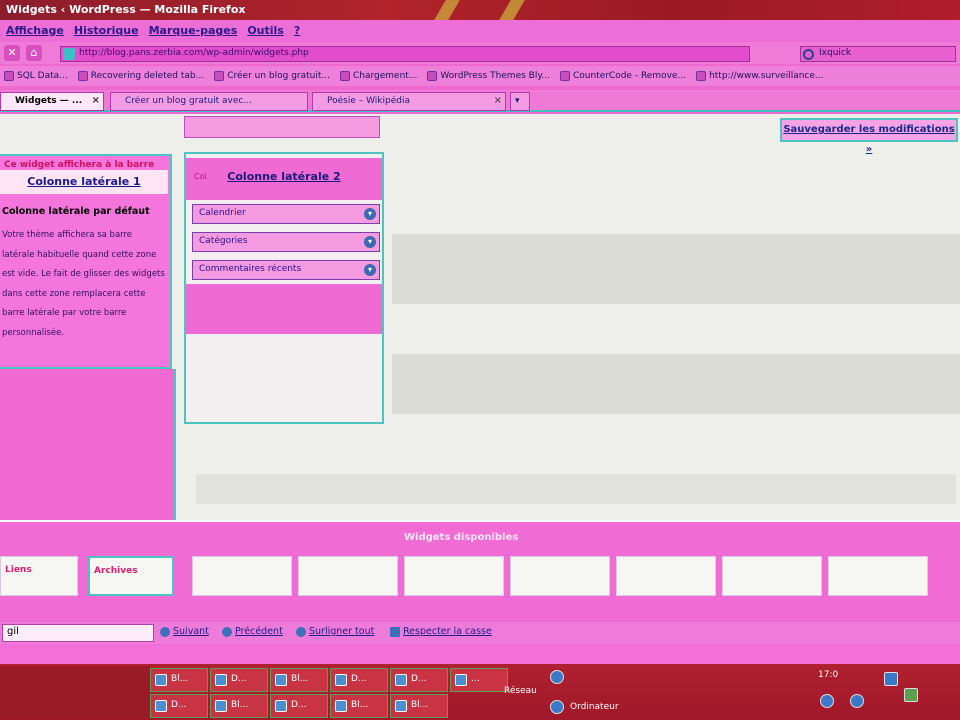 Image resolution: width=960 pixels, height=720 pixels. I want to click on menu-marque-pages: Marque-pages, so click(193, 31).